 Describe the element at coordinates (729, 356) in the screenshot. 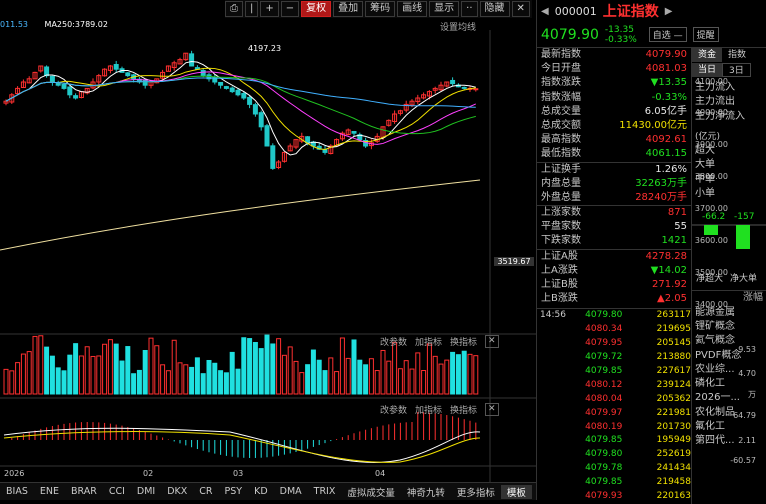

I see `sector-item: PVDF概念` at that location.